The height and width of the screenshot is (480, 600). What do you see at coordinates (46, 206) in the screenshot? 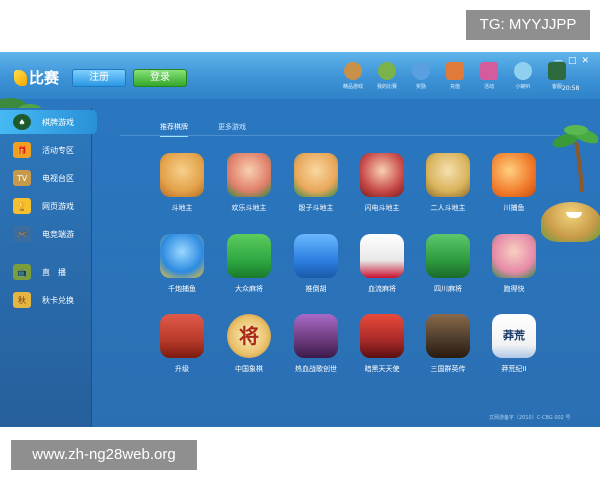
I see `sidebar-item-web-games: 🏆 网页游戏` at bounding box center [46, 206].